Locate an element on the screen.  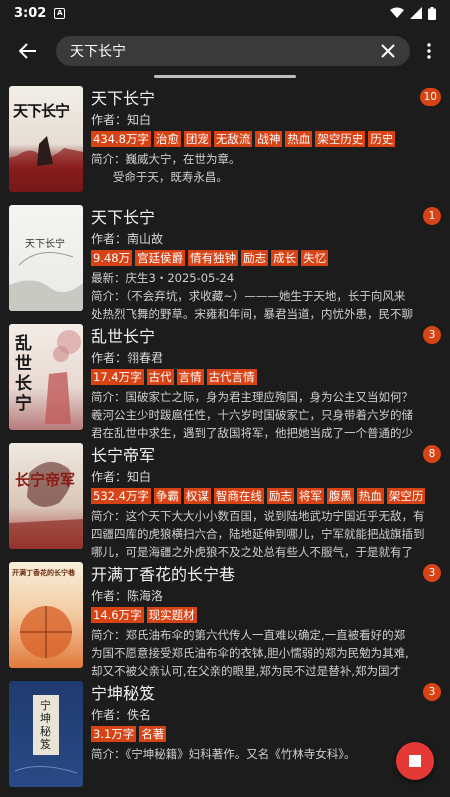
status-time: 3:02 is located at coordinates (30, 13).